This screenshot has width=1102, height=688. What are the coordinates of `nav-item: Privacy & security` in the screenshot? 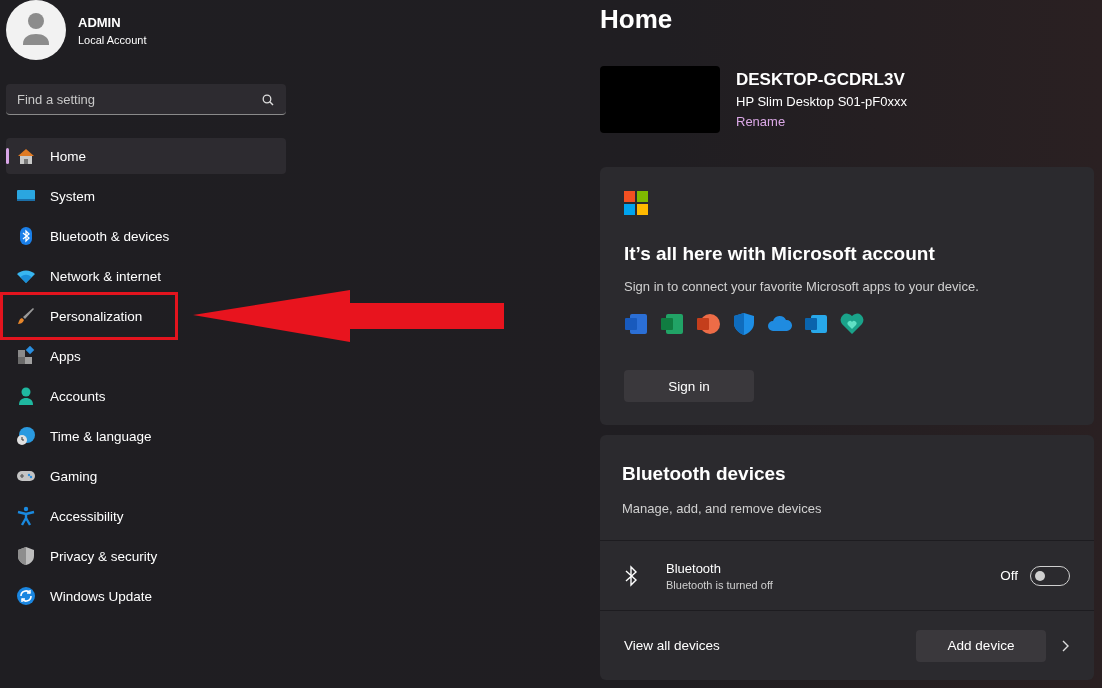 It's located at (88, 556).